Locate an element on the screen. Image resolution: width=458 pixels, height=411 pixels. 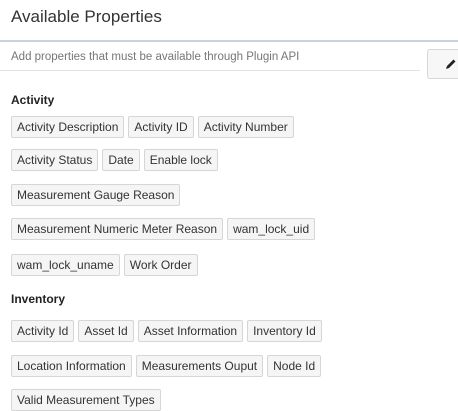
property-chip: Node Id is located at coordinates (294, 366).